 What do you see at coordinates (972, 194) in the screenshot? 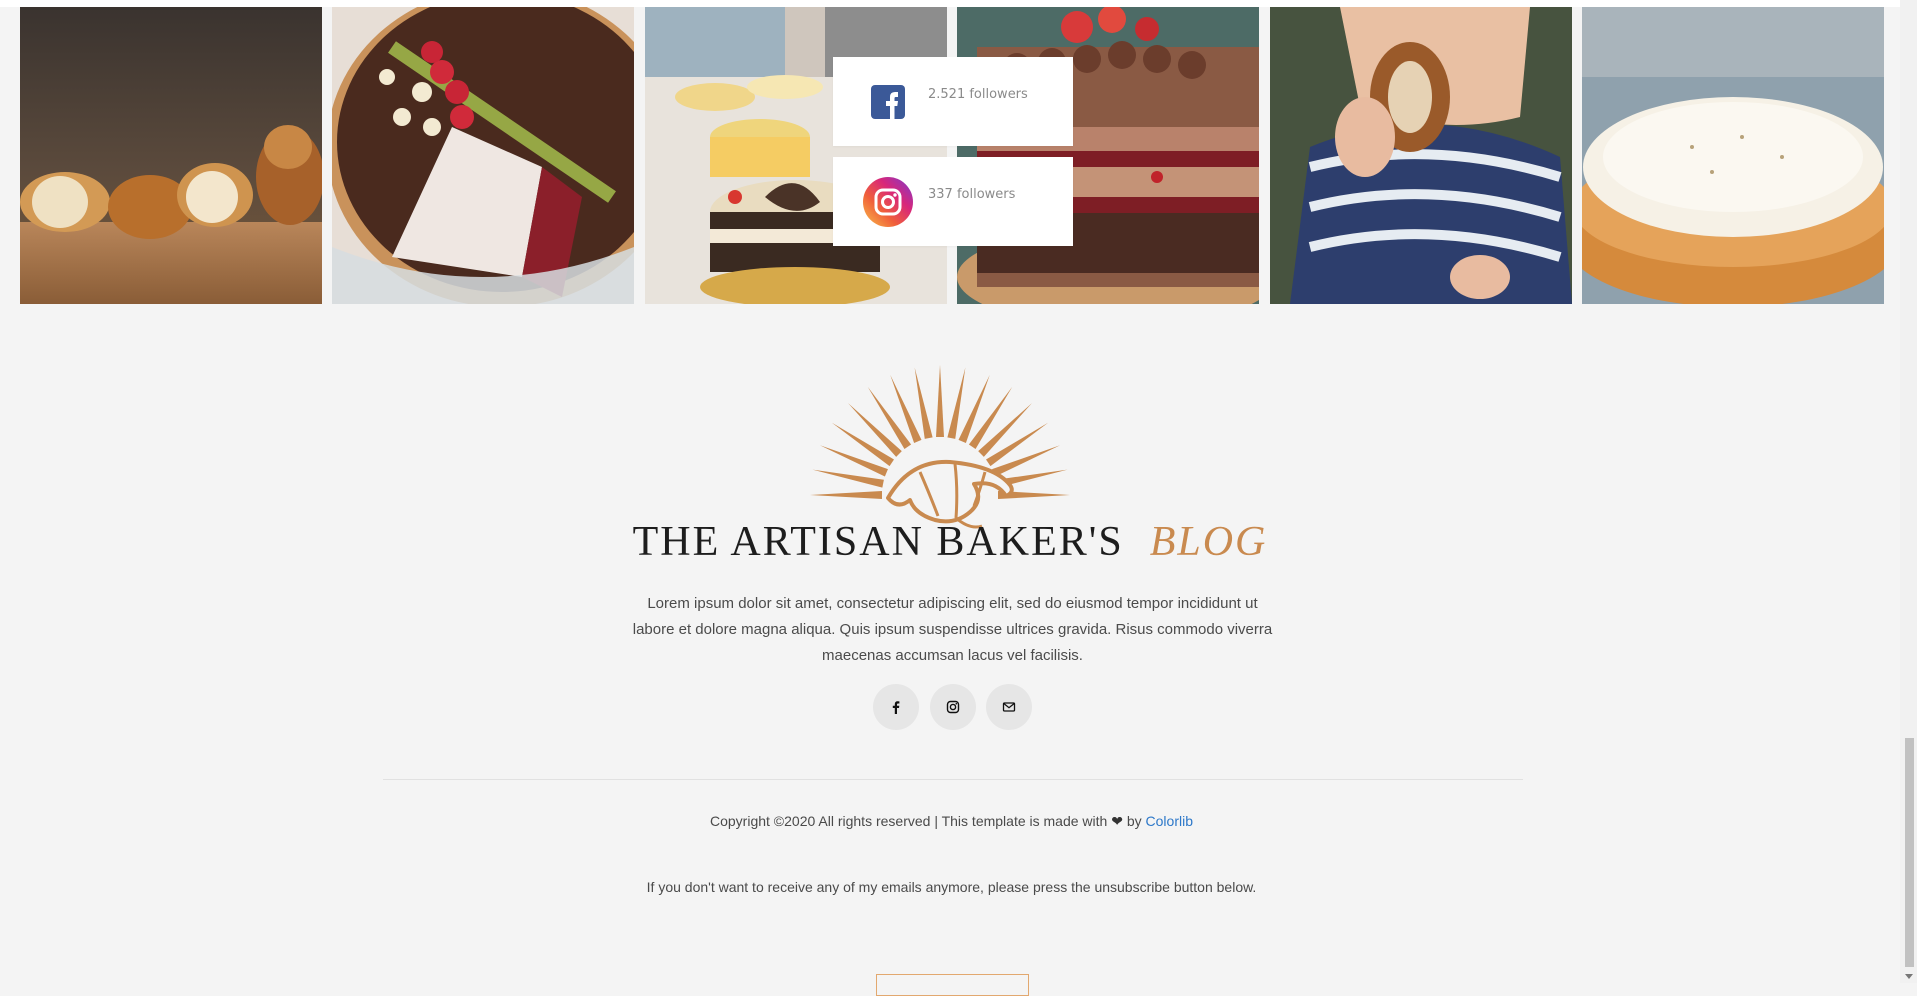
I see `instagram-follower-count: 337 followers` at bounding box center [972, 194].